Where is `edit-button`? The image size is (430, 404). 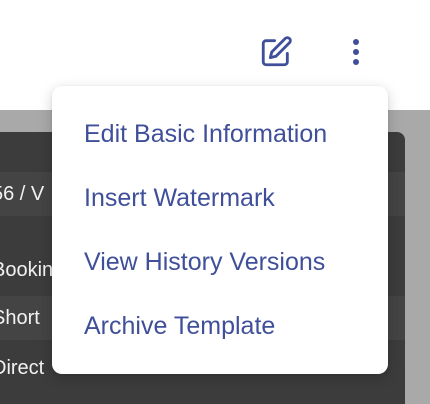
edit-button is located at coordinates (276, 54).